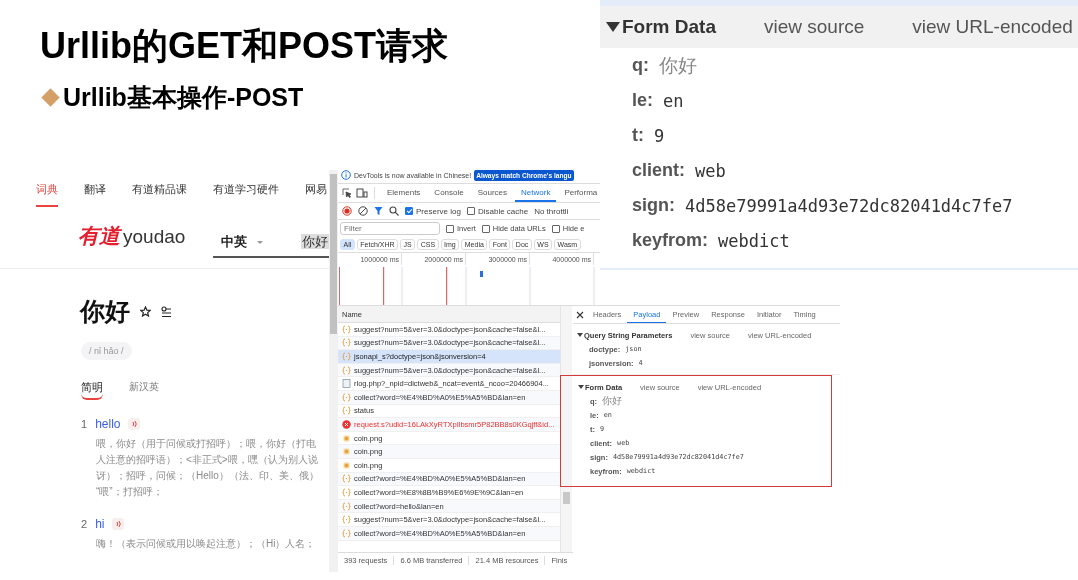  What do you see at coordinates (100, 524) in the screenshot?
I see `translation-link: hi` at bounding box center [100, 524].